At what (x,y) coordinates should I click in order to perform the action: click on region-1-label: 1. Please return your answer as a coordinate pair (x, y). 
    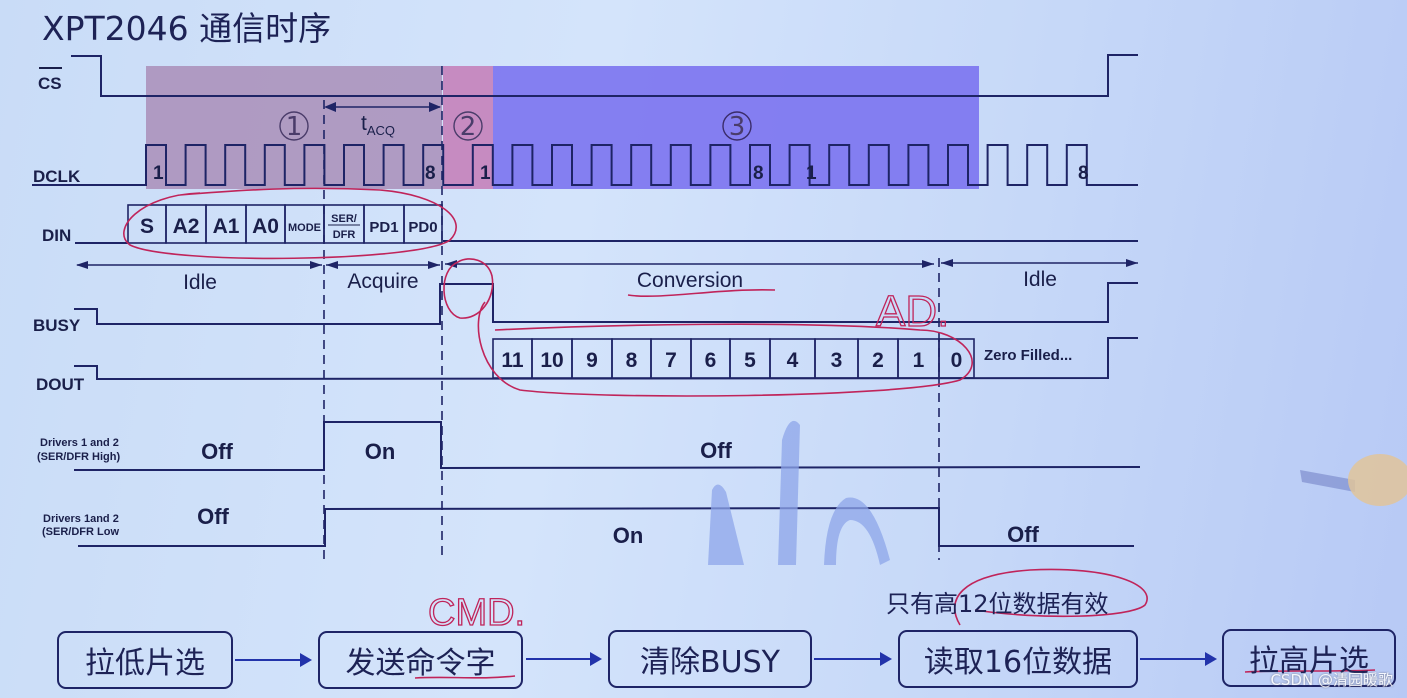
    Looking at the image, I should click on (294, 127).